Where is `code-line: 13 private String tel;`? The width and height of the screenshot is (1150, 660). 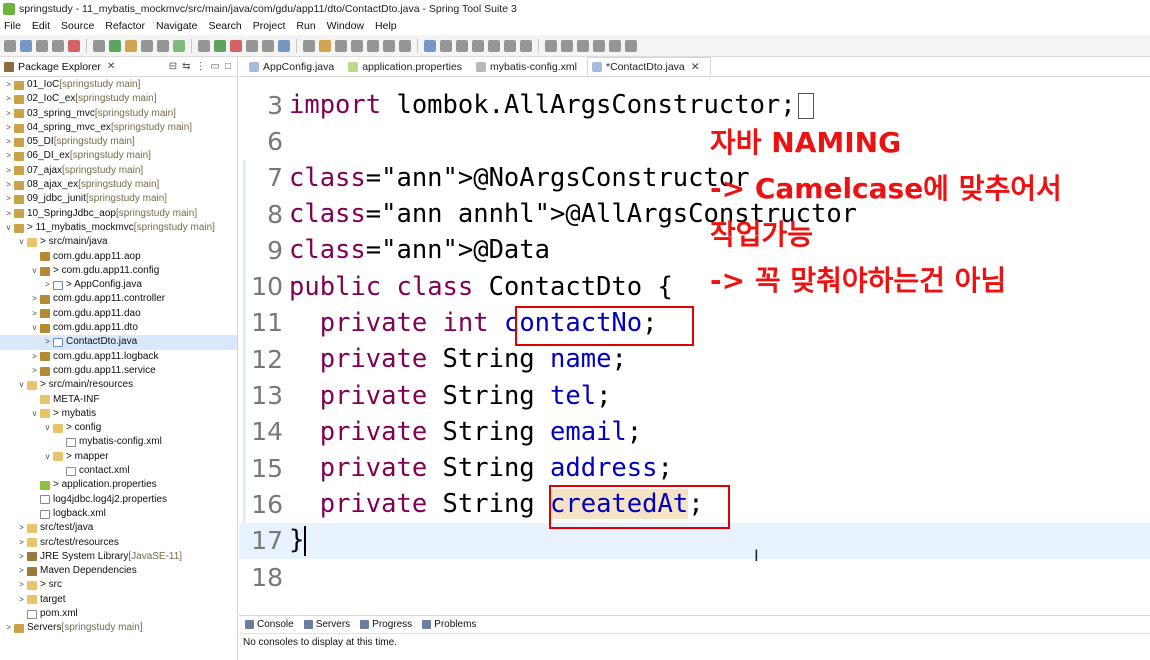 code-line: 13 private String tel; is located at coordinates (694, 395).